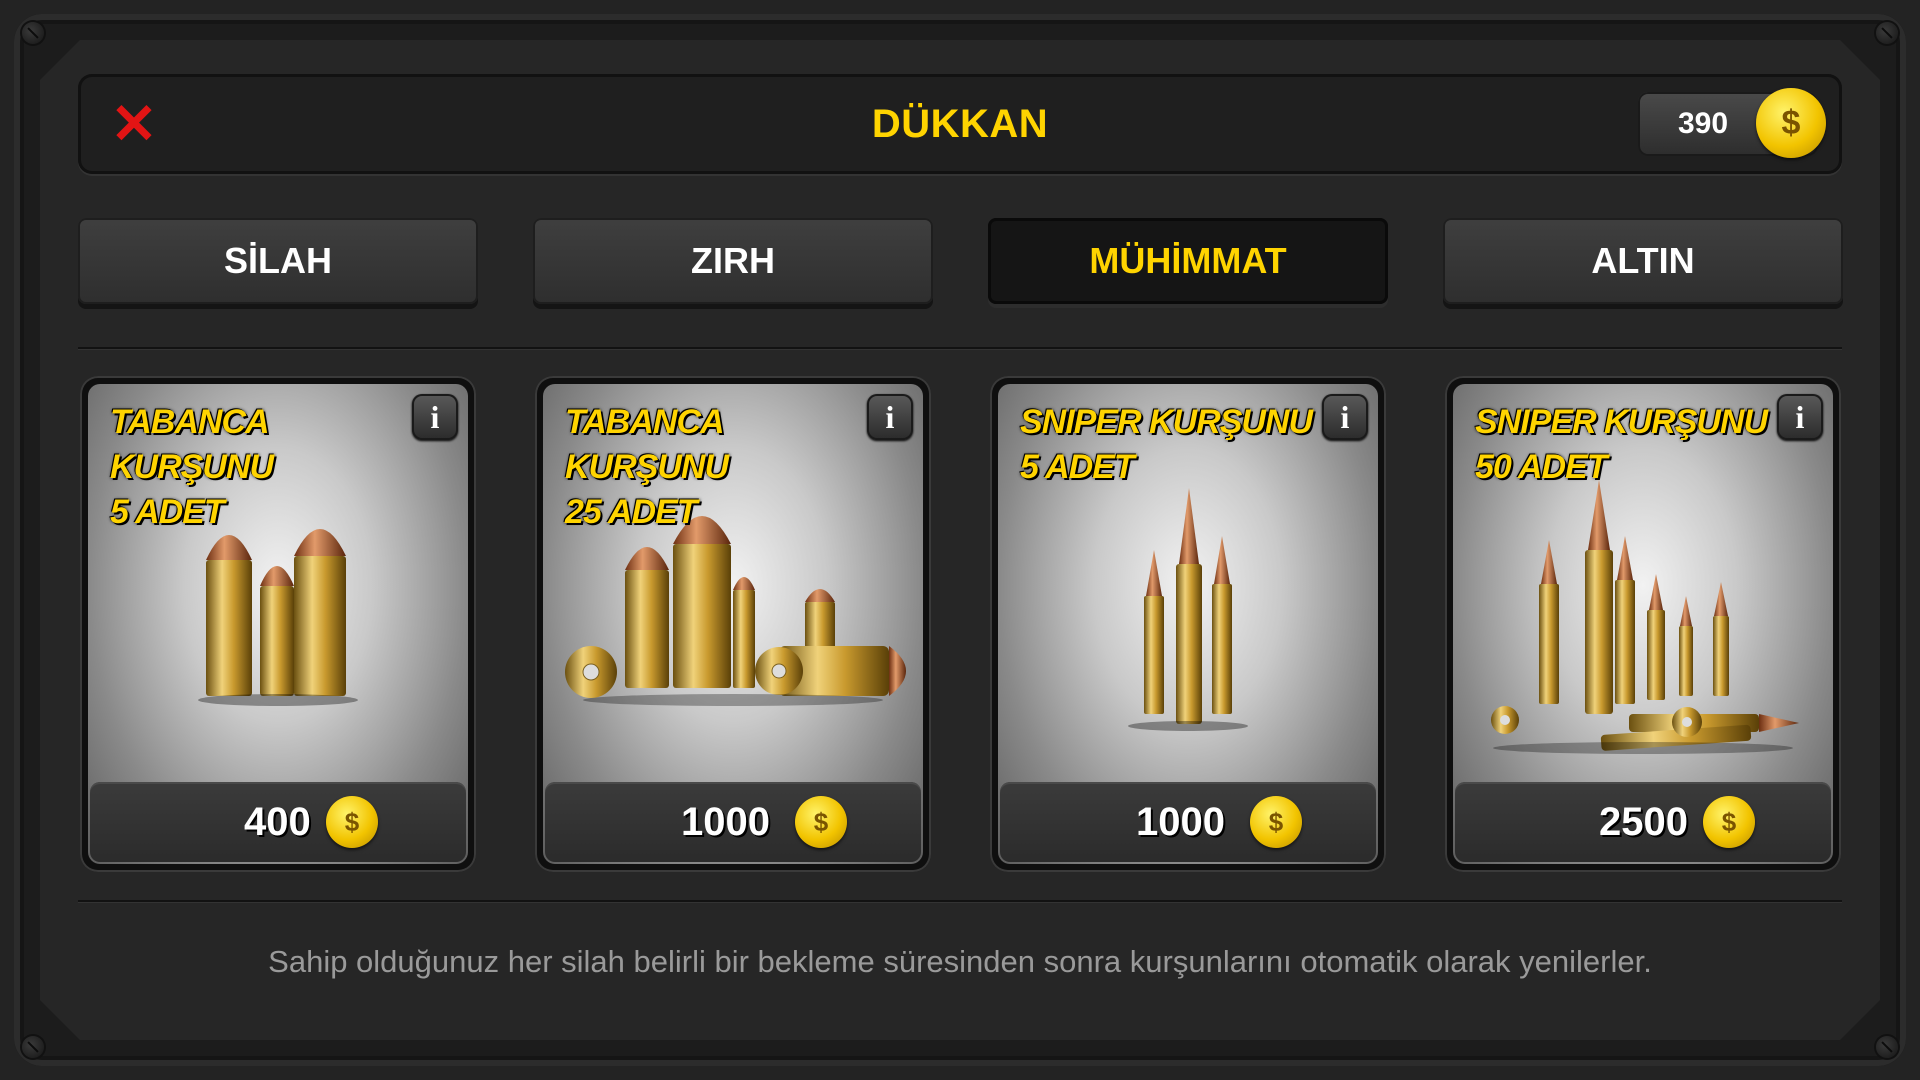 This screenshot has height=1080, width=1920. I want to click on shop-item-card: TABANCA KURŞUNU 25 ADET i 1000 $, so click(733, 624).